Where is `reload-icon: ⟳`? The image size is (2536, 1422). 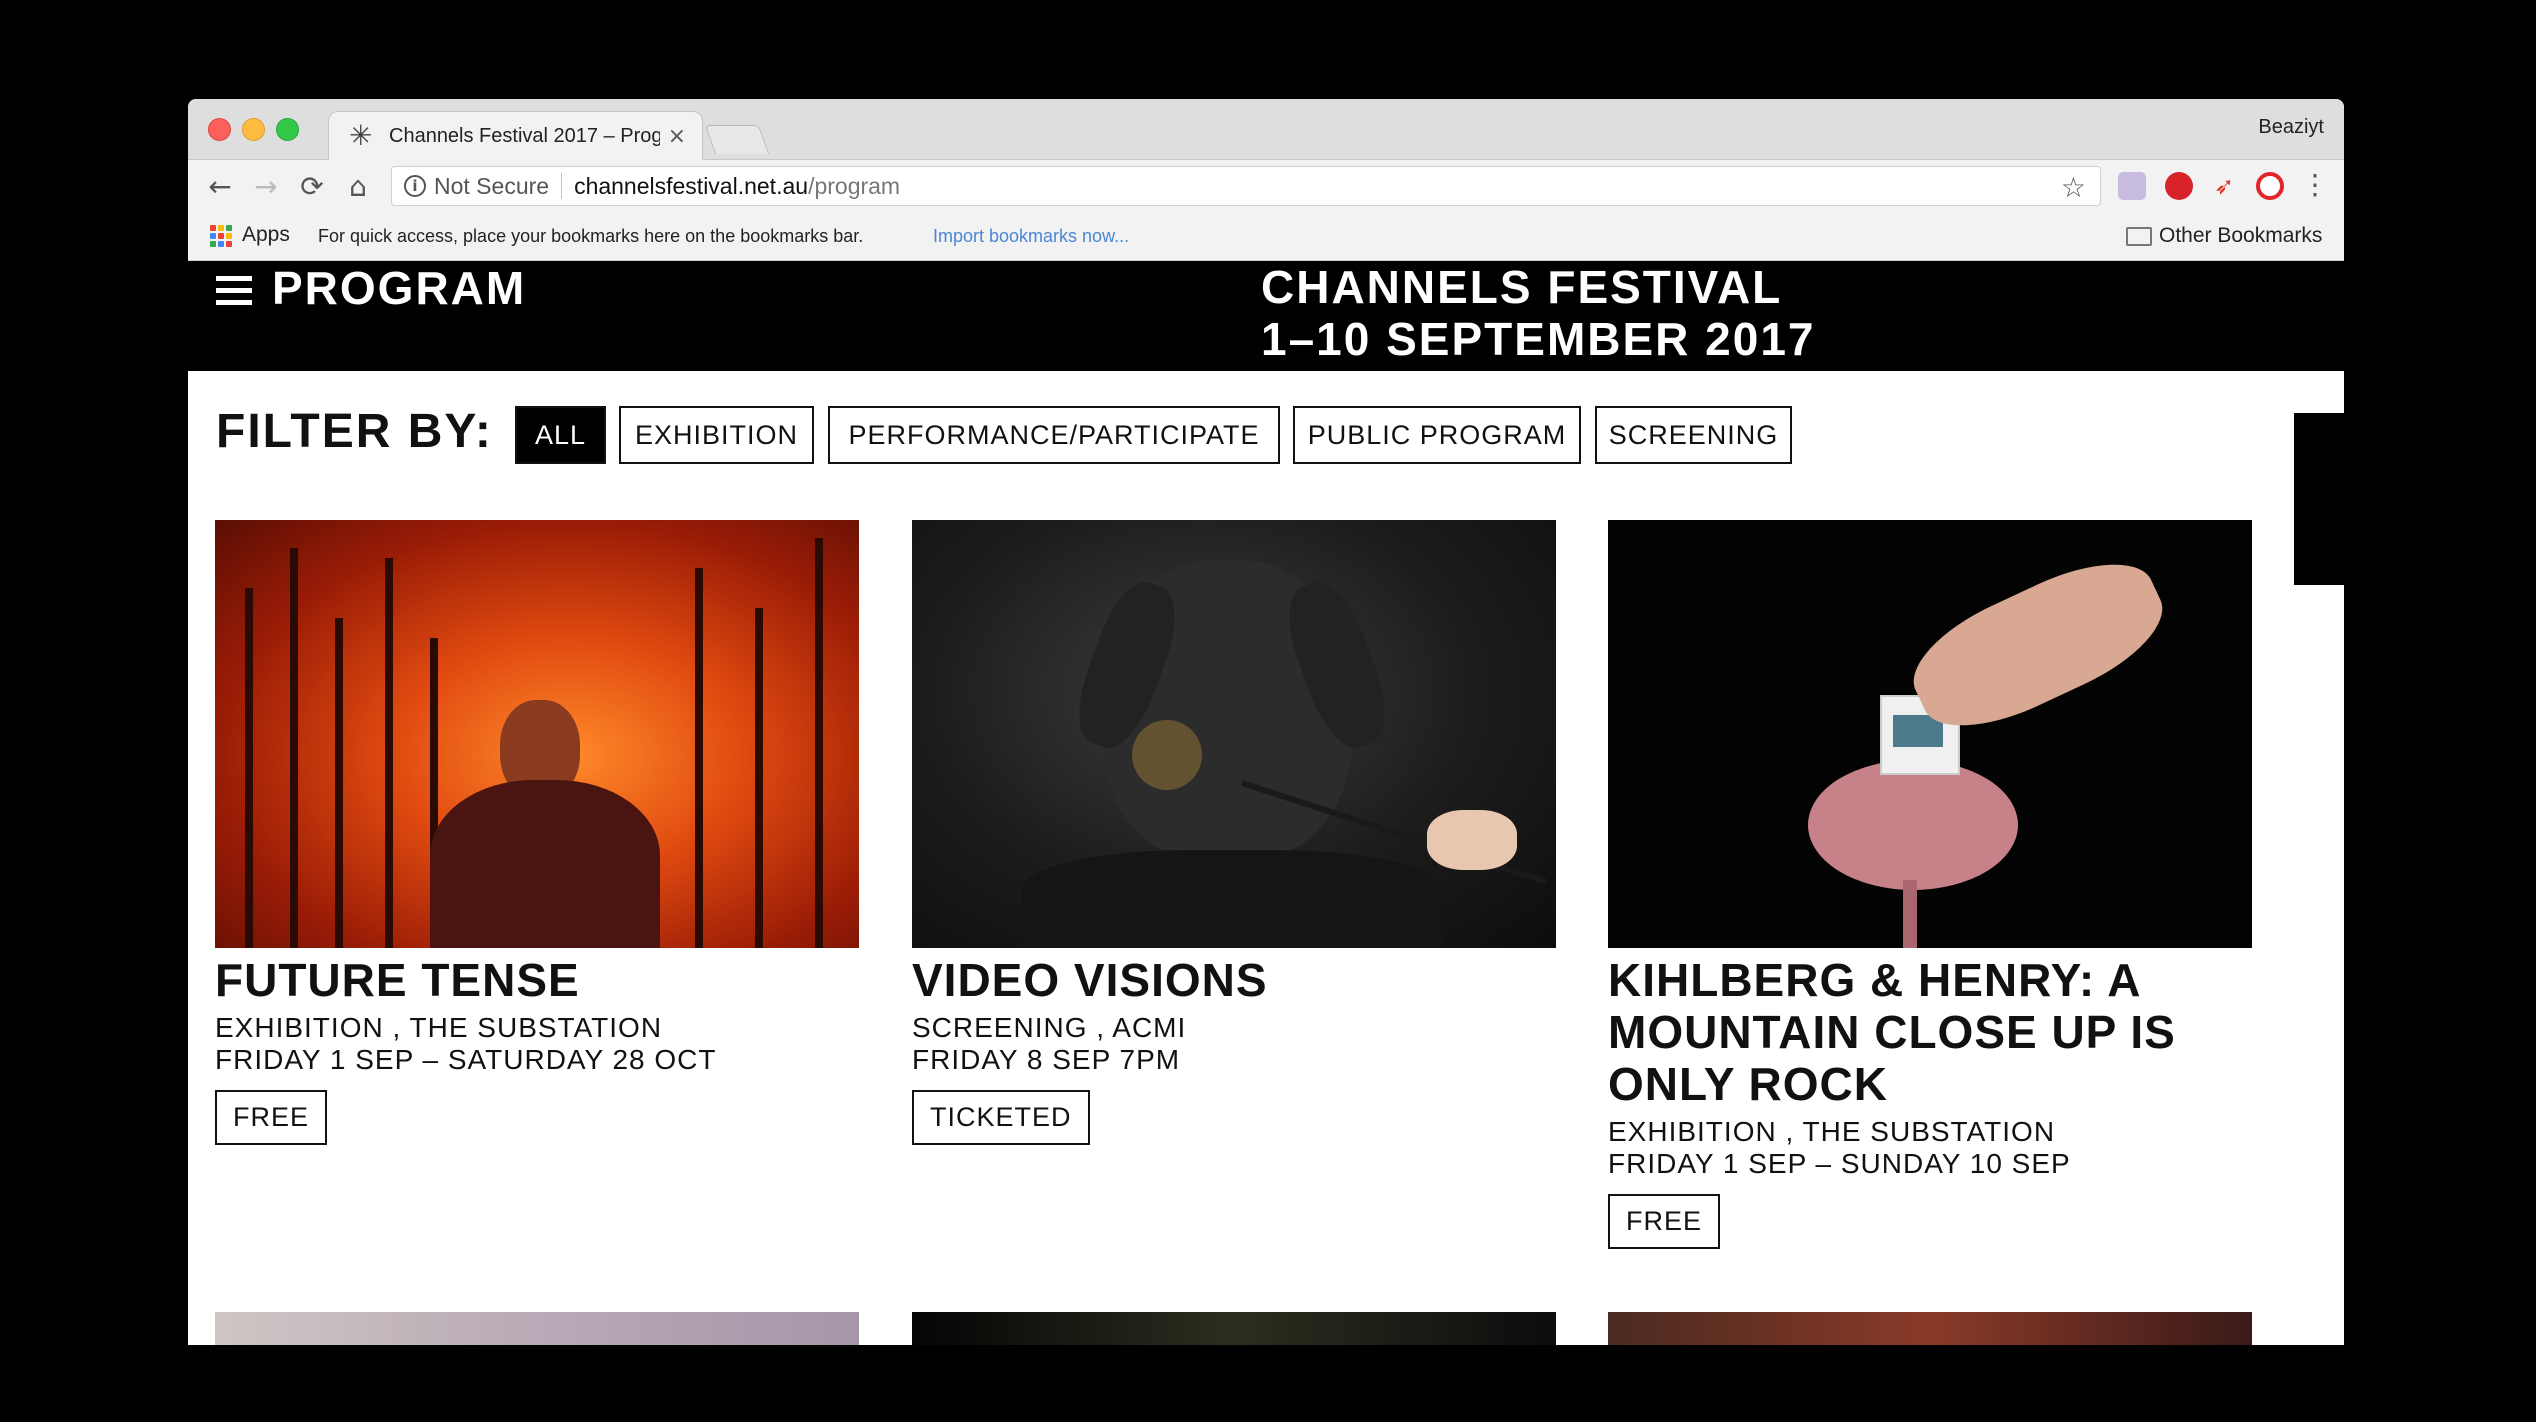
reload-icon: ⟳ is located at coordinates (312, 186).